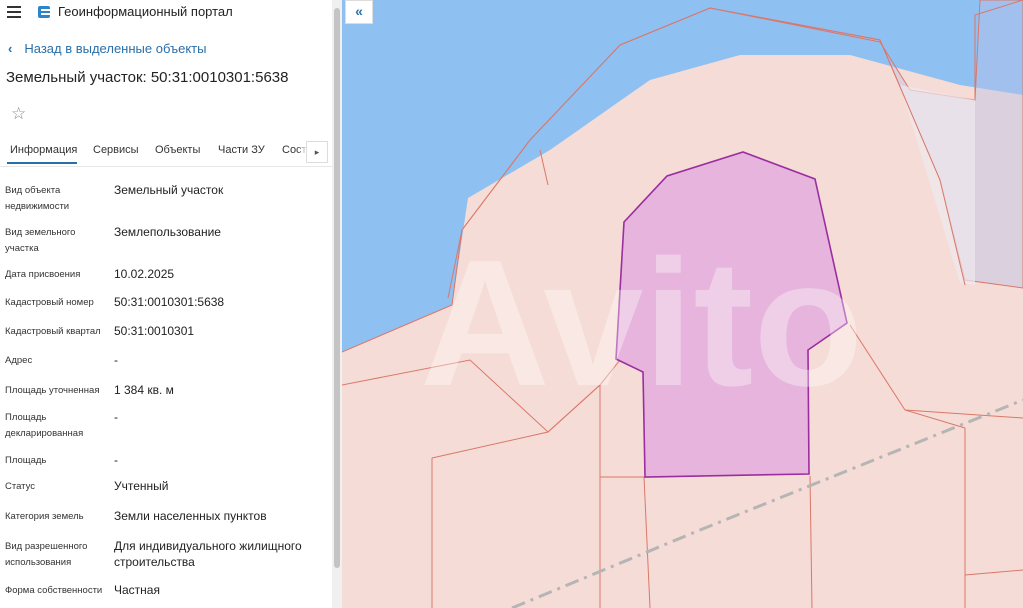 Image resolution: width=1023 pixels, height=608 pixels. I want to click on property-label: Категория земель, so click(44, 516).